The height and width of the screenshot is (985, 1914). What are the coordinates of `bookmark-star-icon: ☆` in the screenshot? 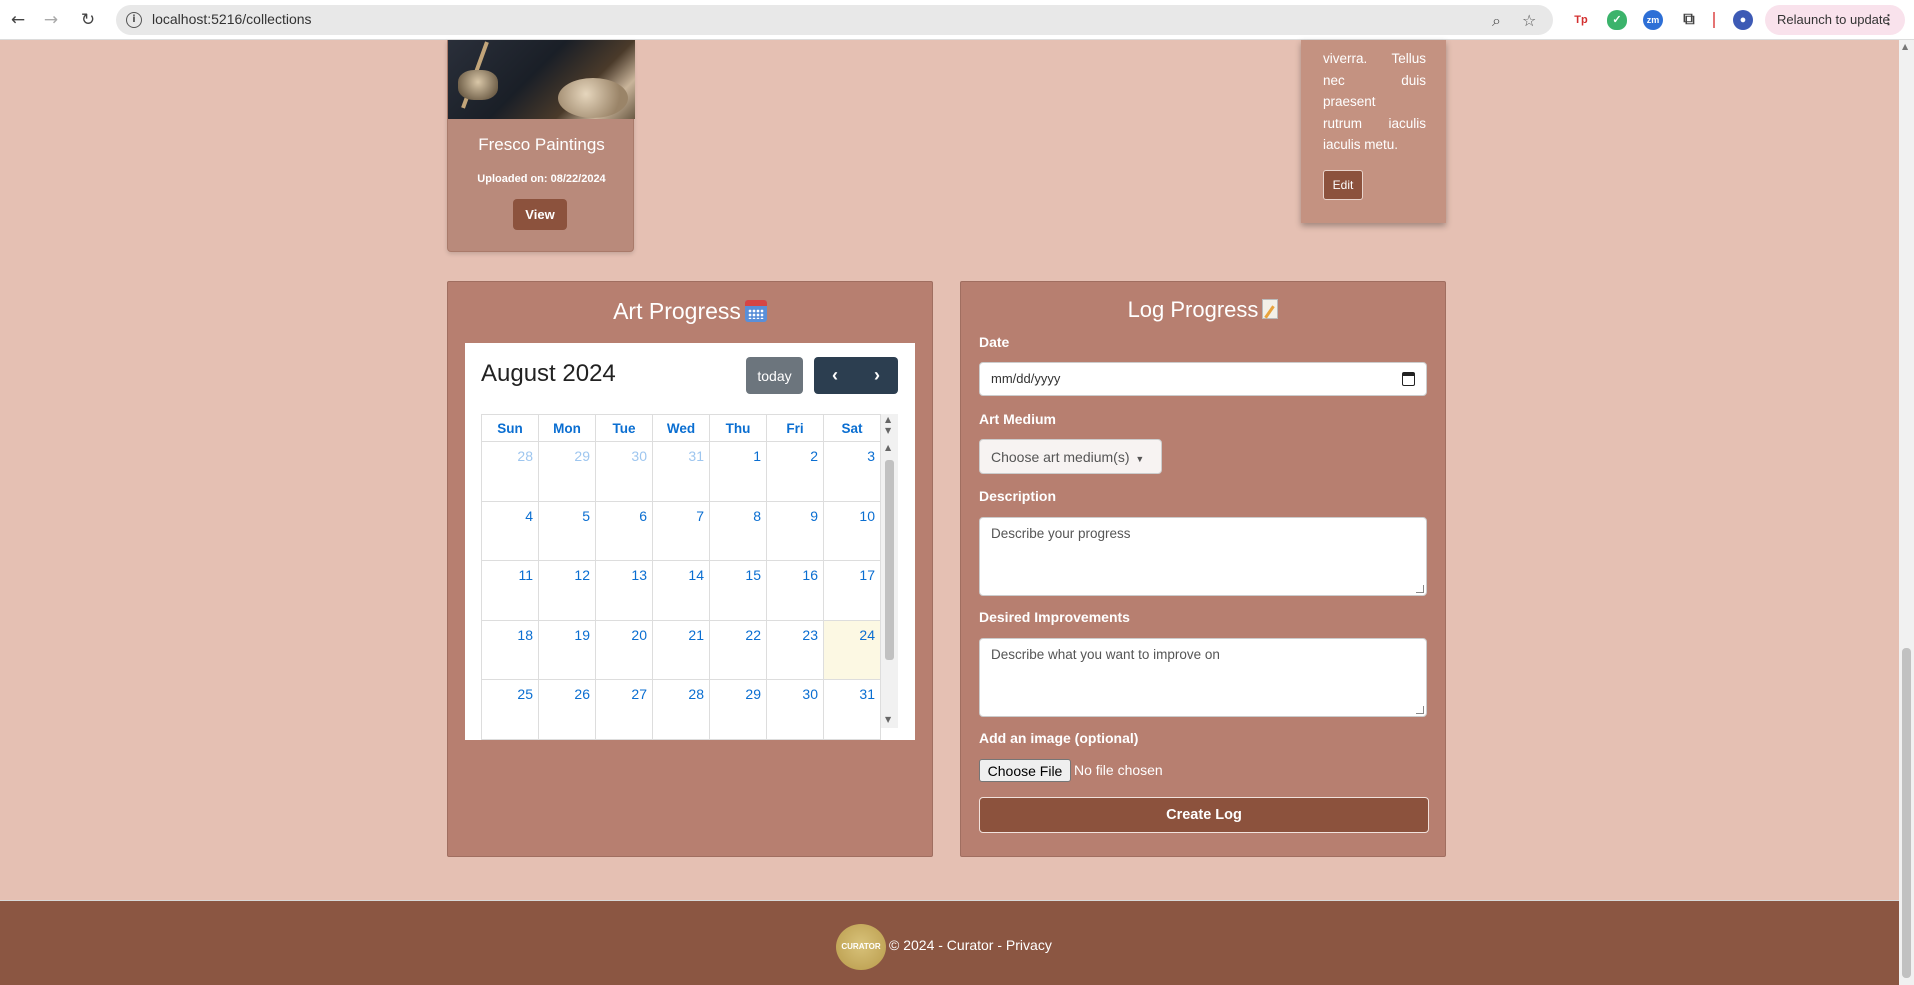 It's located at (1529, 20).